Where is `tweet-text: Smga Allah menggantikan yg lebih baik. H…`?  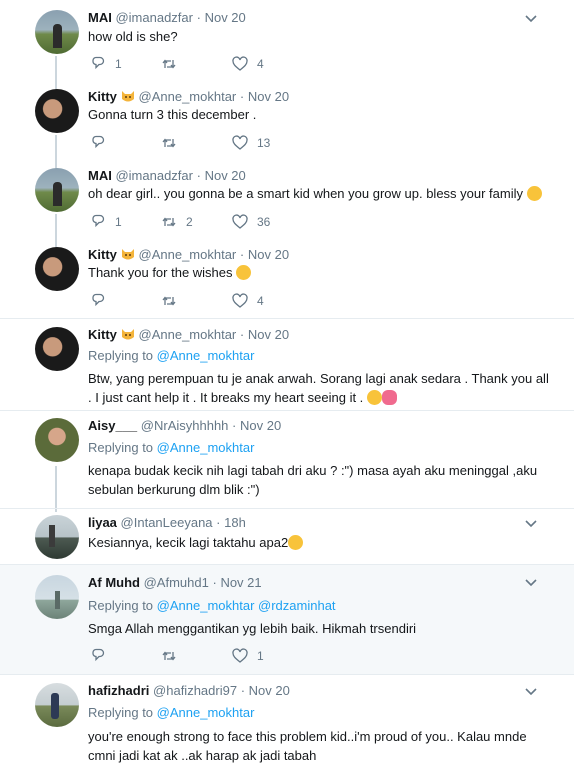
tweet-text: Smga Allah menggantikan yg lebih baik. H… is located at coordinates (252, 628).